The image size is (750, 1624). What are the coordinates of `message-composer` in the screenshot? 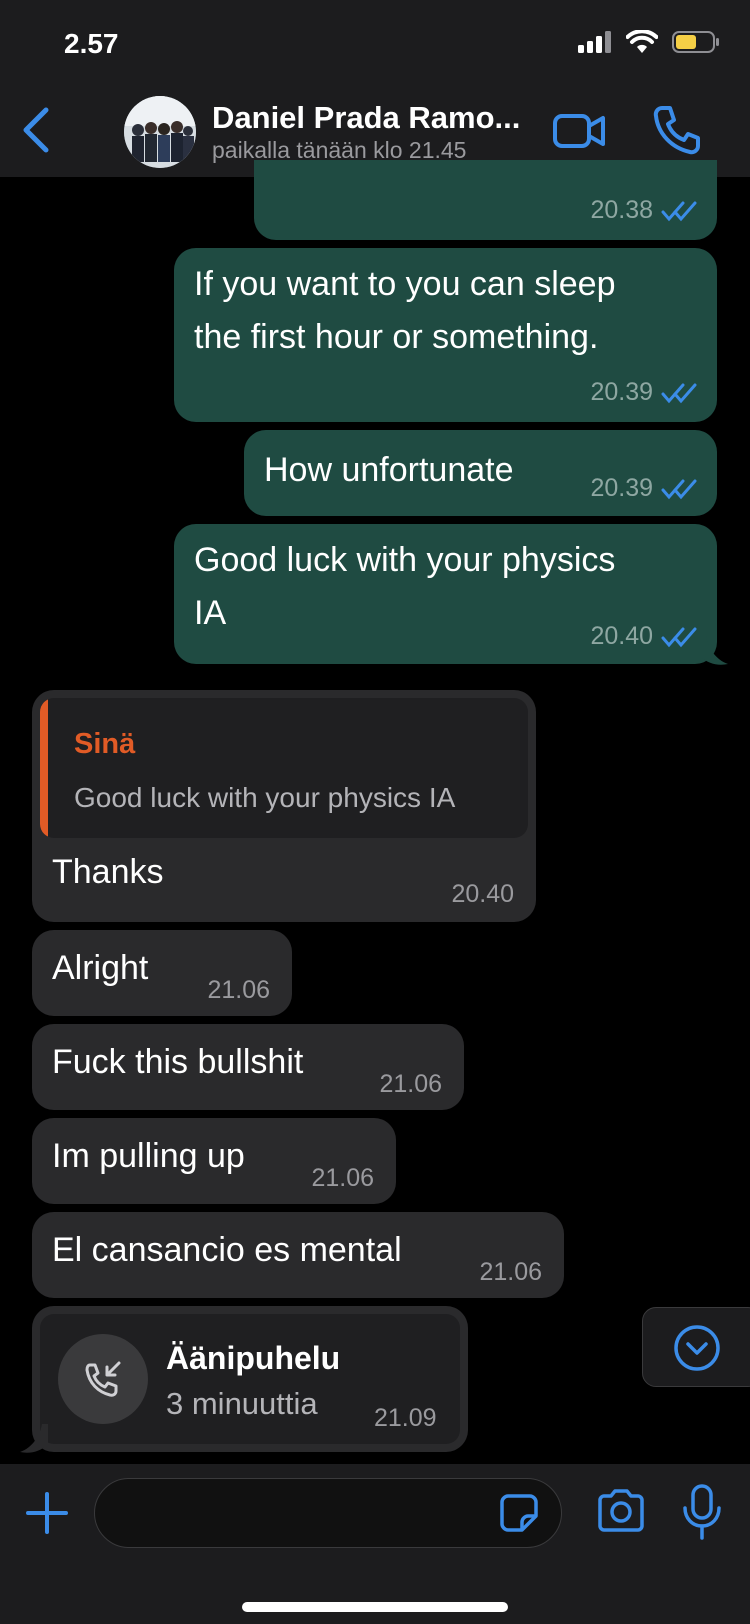 It's located at (375, 1544).